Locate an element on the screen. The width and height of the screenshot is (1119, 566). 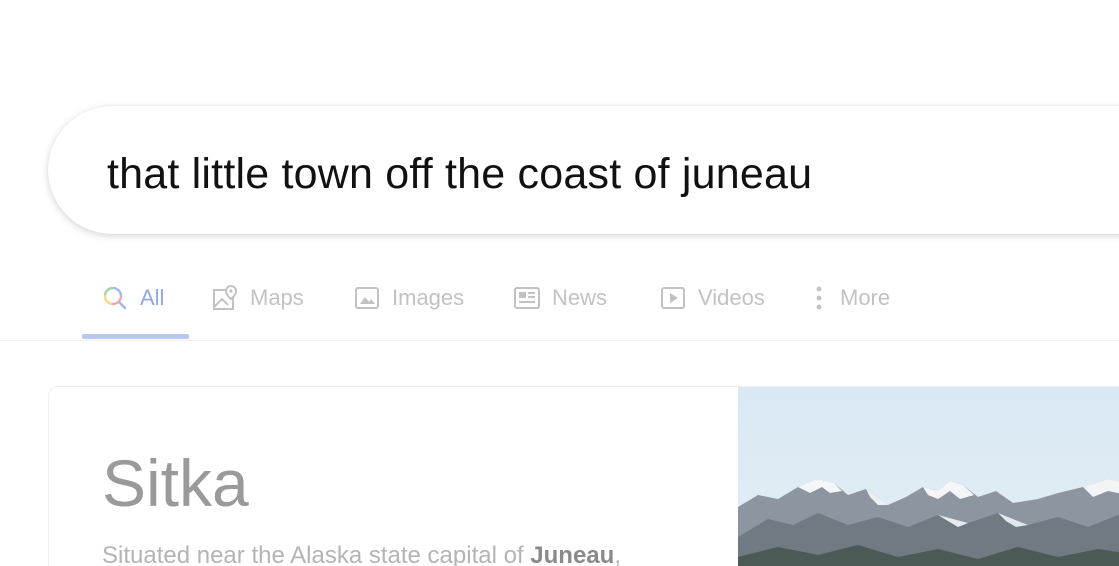
tab-images-label: Images is located at coordinates (428, 297).